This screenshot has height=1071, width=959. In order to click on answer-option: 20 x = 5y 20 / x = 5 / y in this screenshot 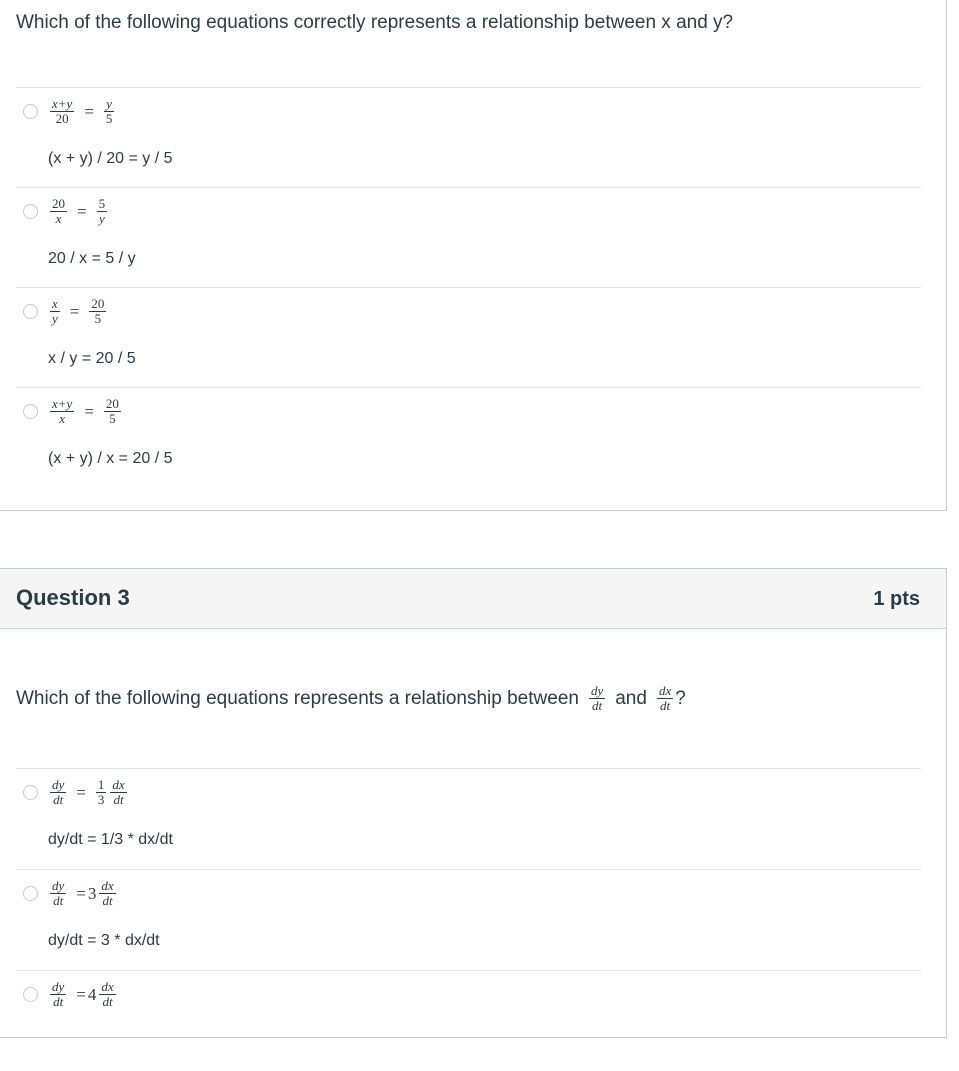, I will do `click(468, 237)`.